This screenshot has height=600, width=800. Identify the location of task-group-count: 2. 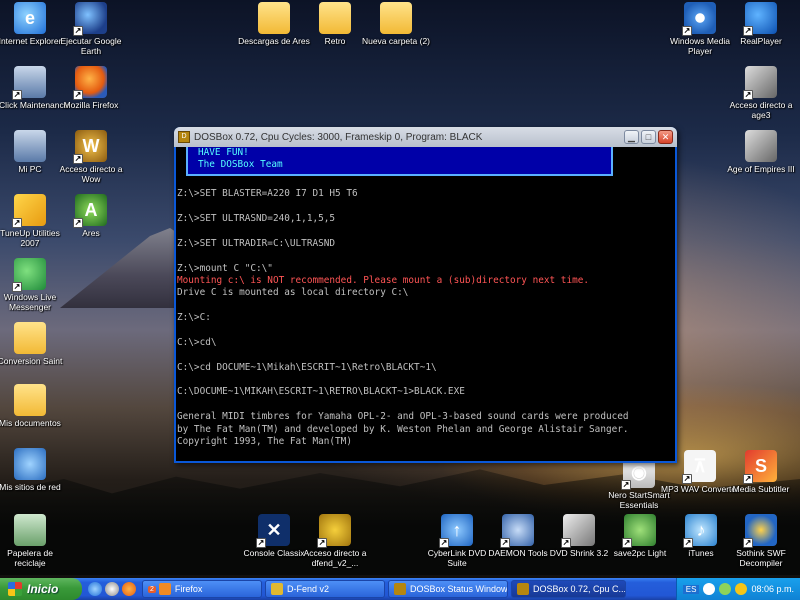
(152, 589).